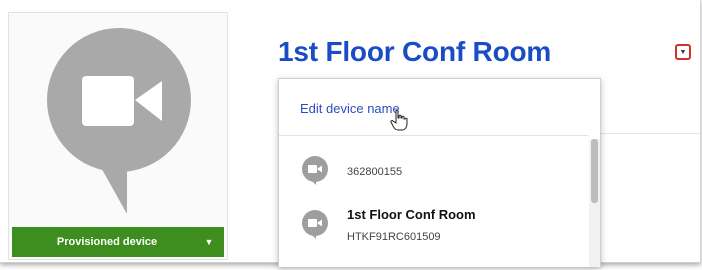 The height and width of the screenshot is (270, 702). What do you see at coordinates (433, 135) in the screenshot?
I see `menu-separator` at bounding box center [433, 135].